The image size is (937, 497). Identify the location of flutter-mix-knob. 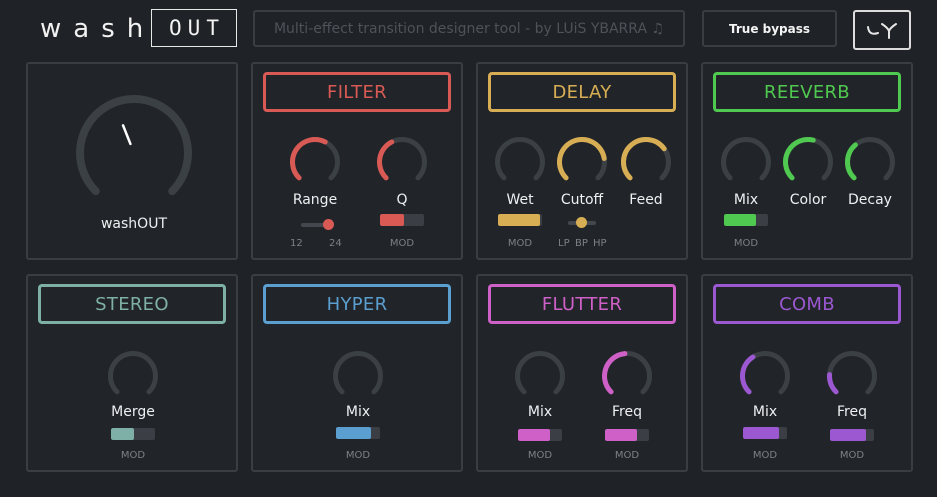
(540, 376).